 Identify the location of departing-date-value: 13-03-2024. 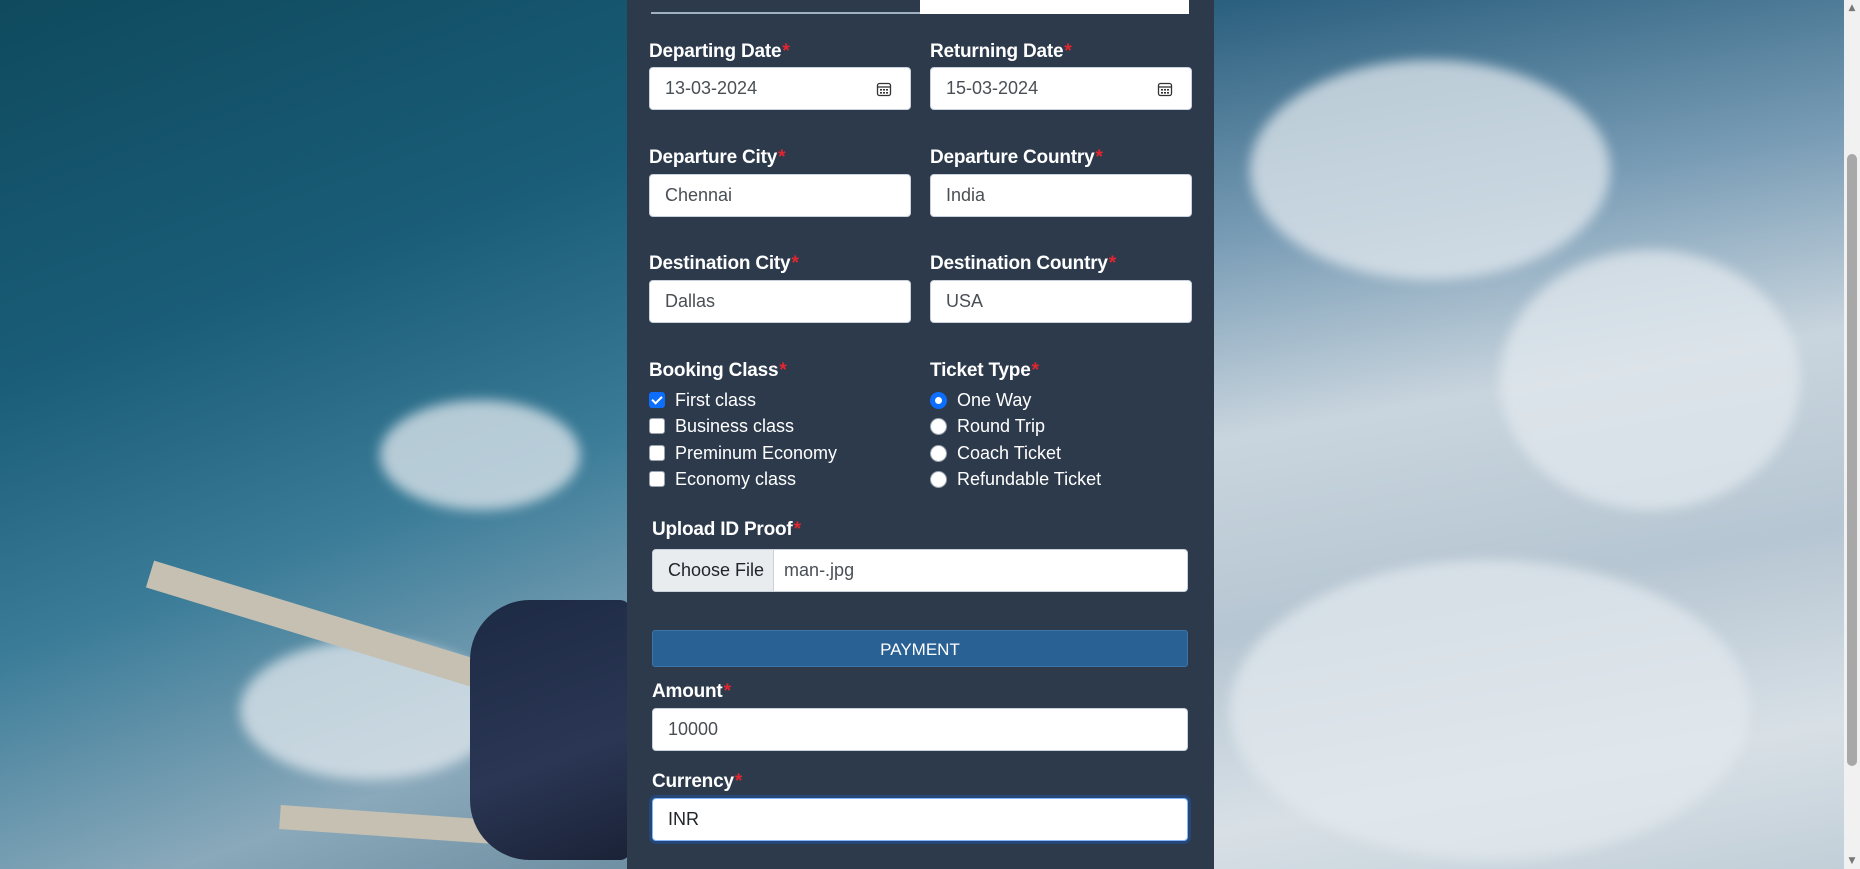
(711, 88).